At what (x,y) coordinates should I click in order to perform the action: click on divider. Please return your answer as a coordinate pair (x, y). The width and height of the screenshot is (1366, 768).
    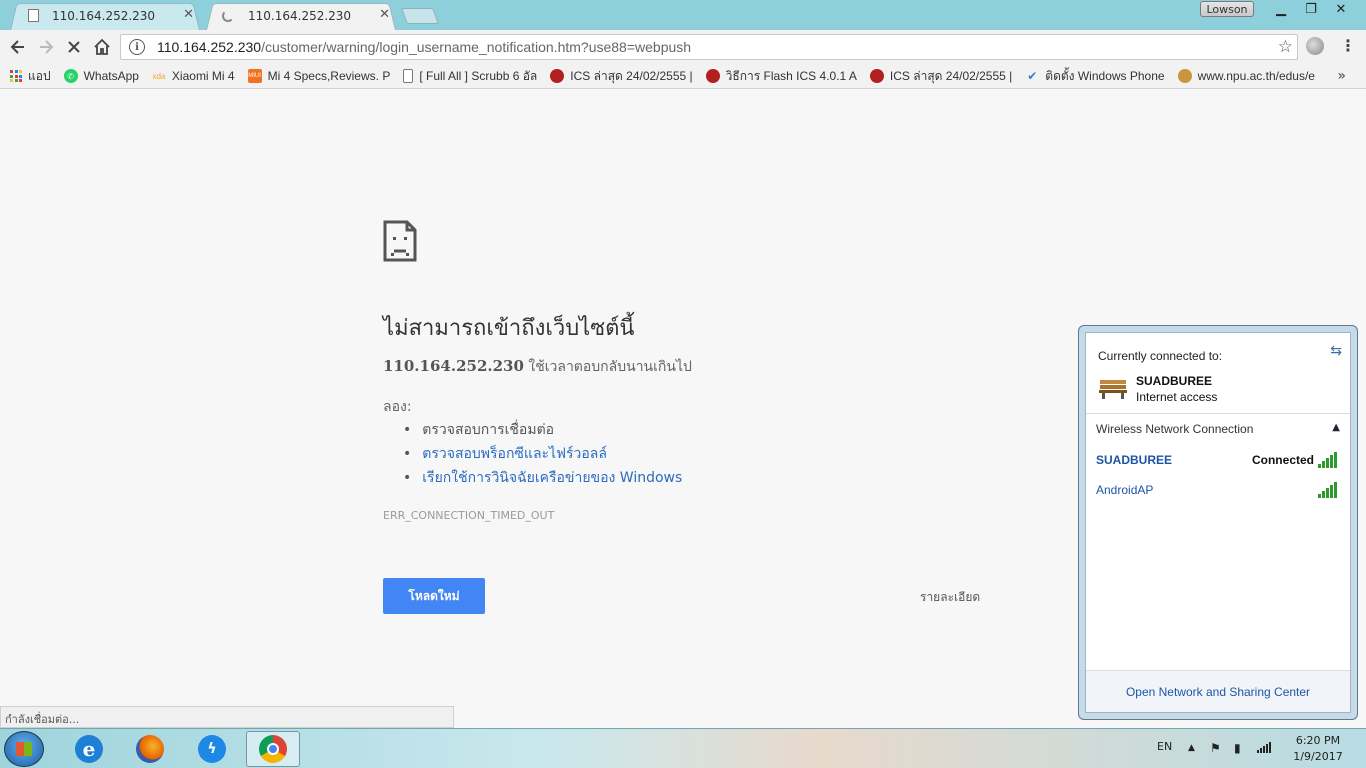
    Looking at the image, I should click on (1218, 413).